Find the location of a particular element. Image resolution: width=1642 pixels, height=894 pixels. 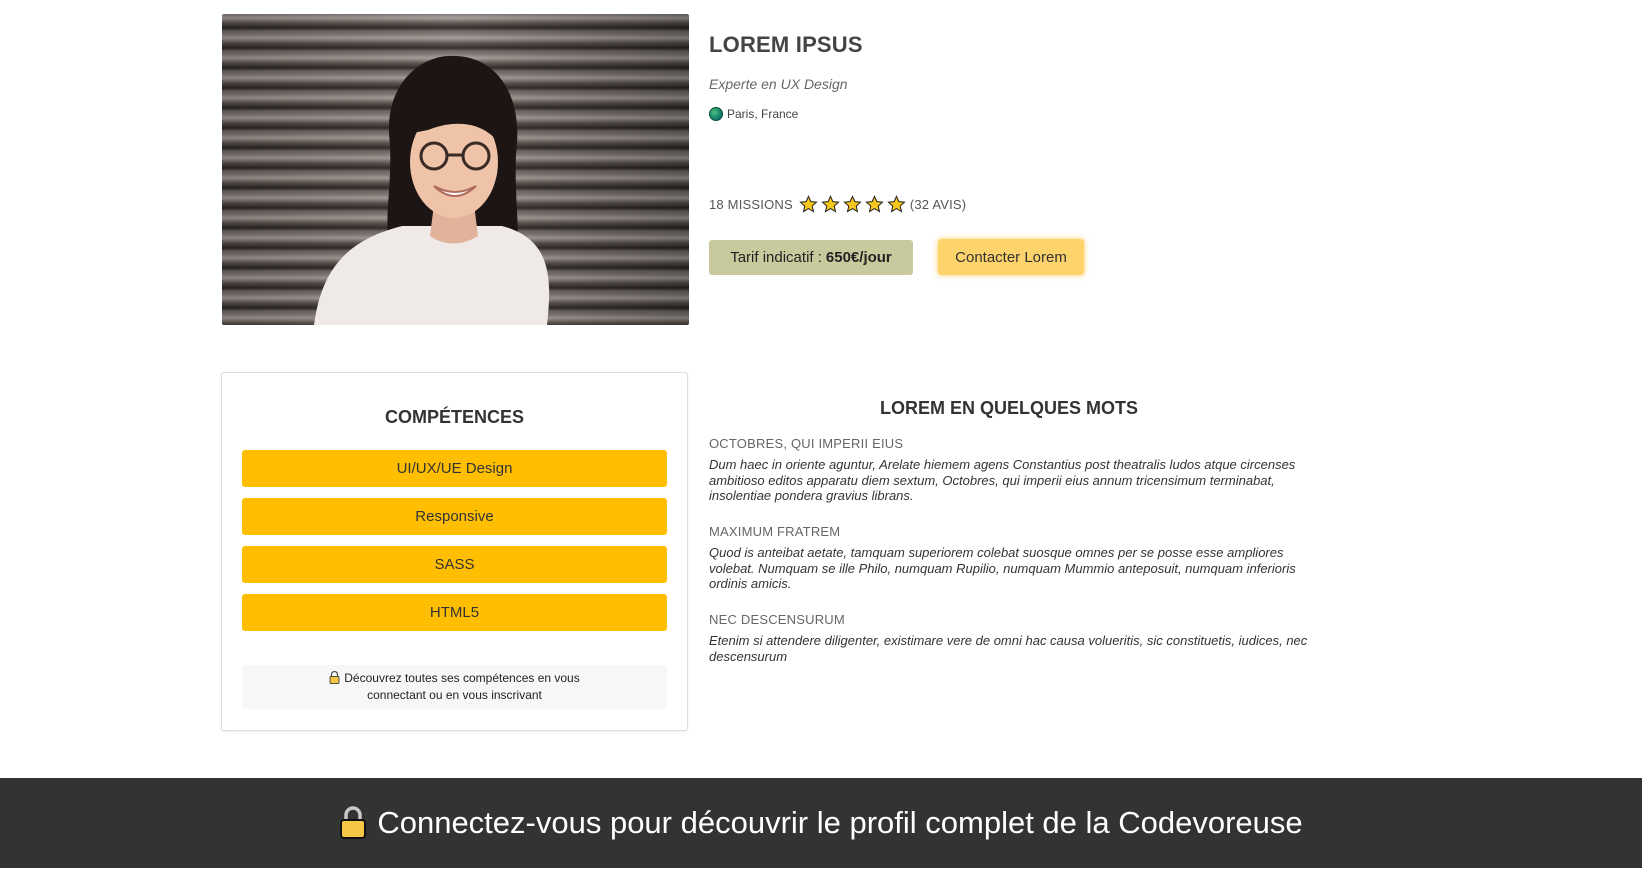

profile-location: Paris, France is located at coordinates (753, 114).